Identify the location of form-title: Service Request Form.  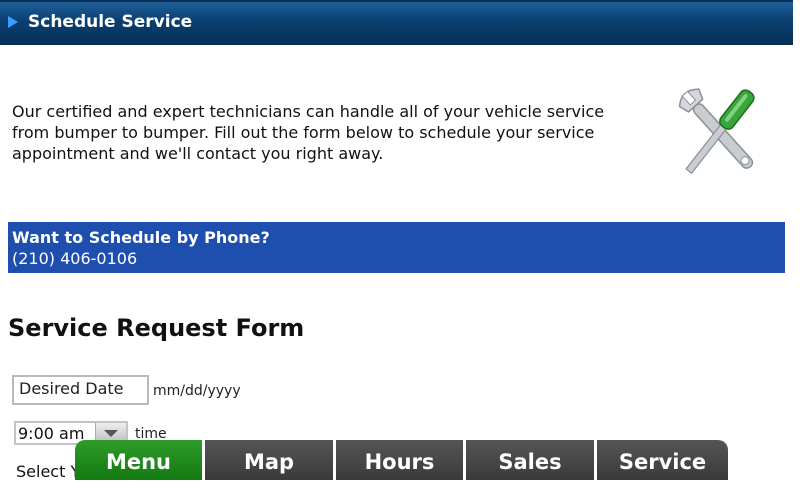
(156, 328).